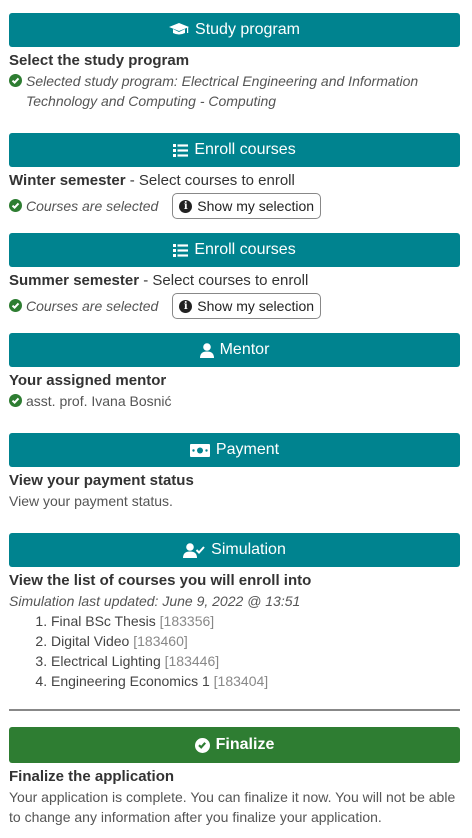  I want to click on finalize-title: Finalize the application, so click(92, 776).